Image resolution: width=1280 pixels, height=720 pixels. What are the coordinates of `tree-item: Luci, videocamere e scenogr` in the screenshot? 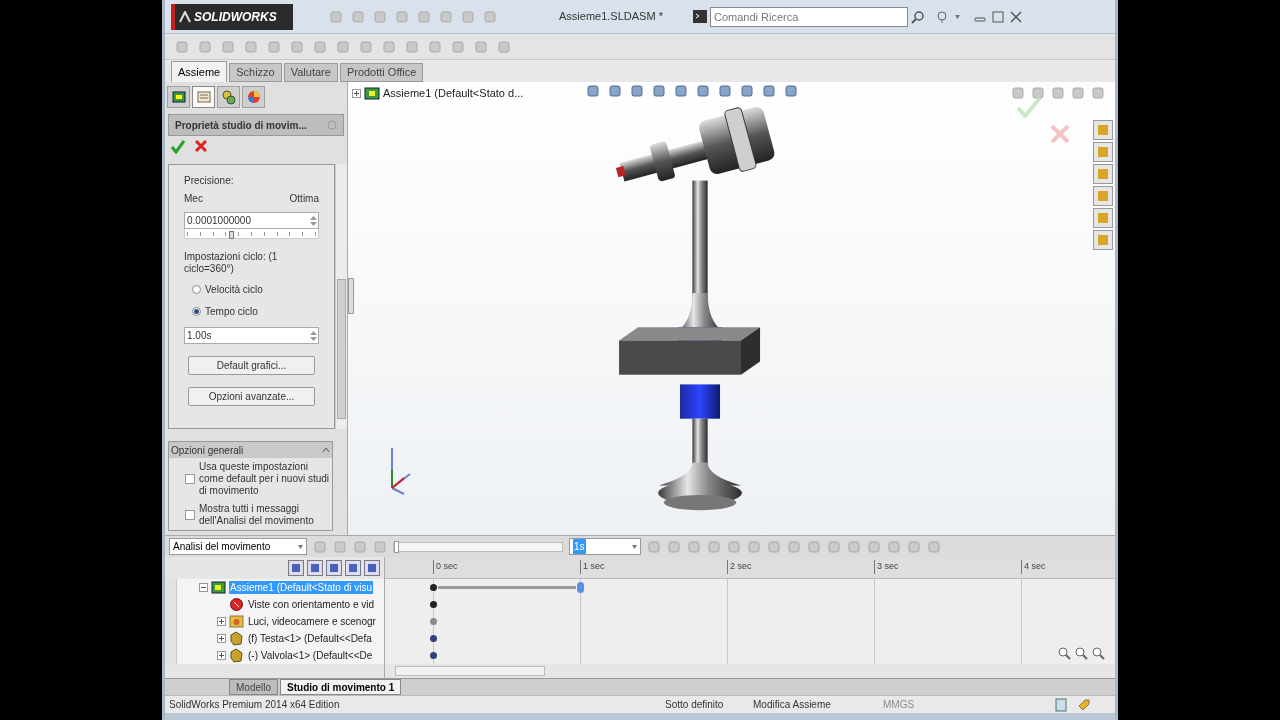 It's located at (312, 621).